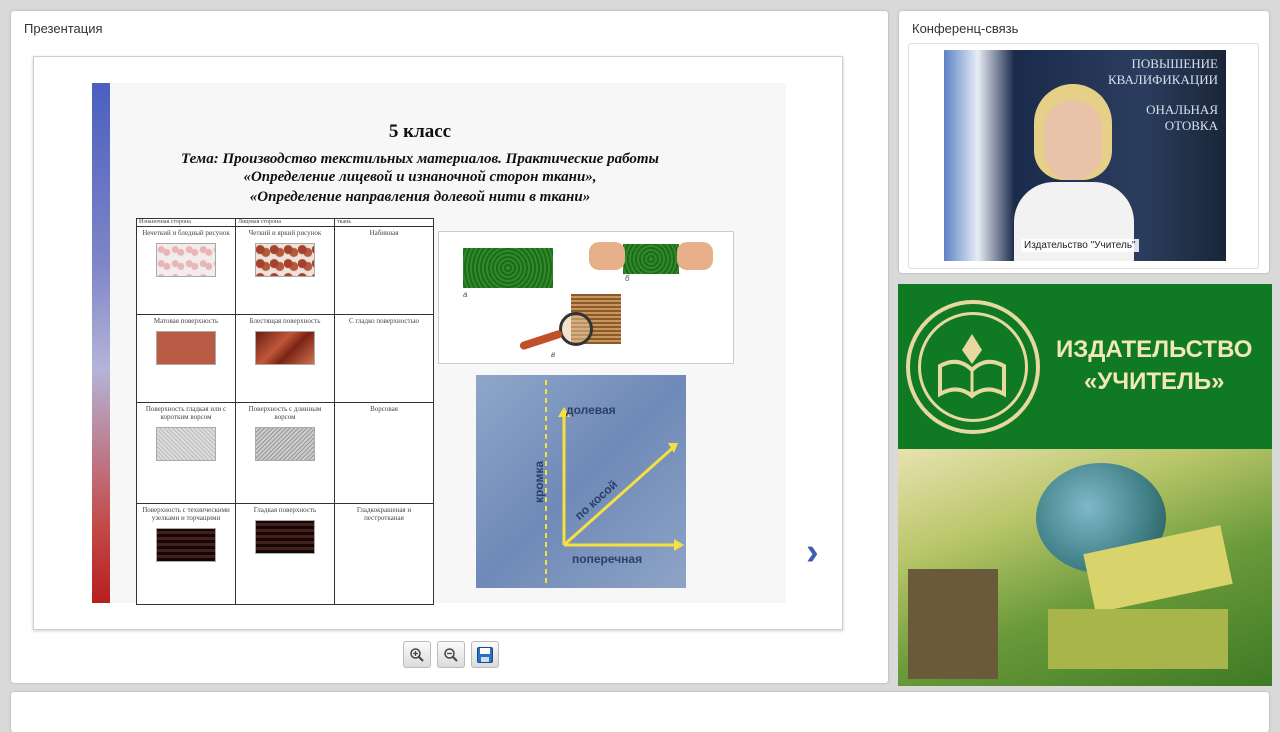 This screenshot has height=732, width=1280. Describe the element at coordinates (101, 343) in the screenshot. I see `slide-side-bar` at that location.